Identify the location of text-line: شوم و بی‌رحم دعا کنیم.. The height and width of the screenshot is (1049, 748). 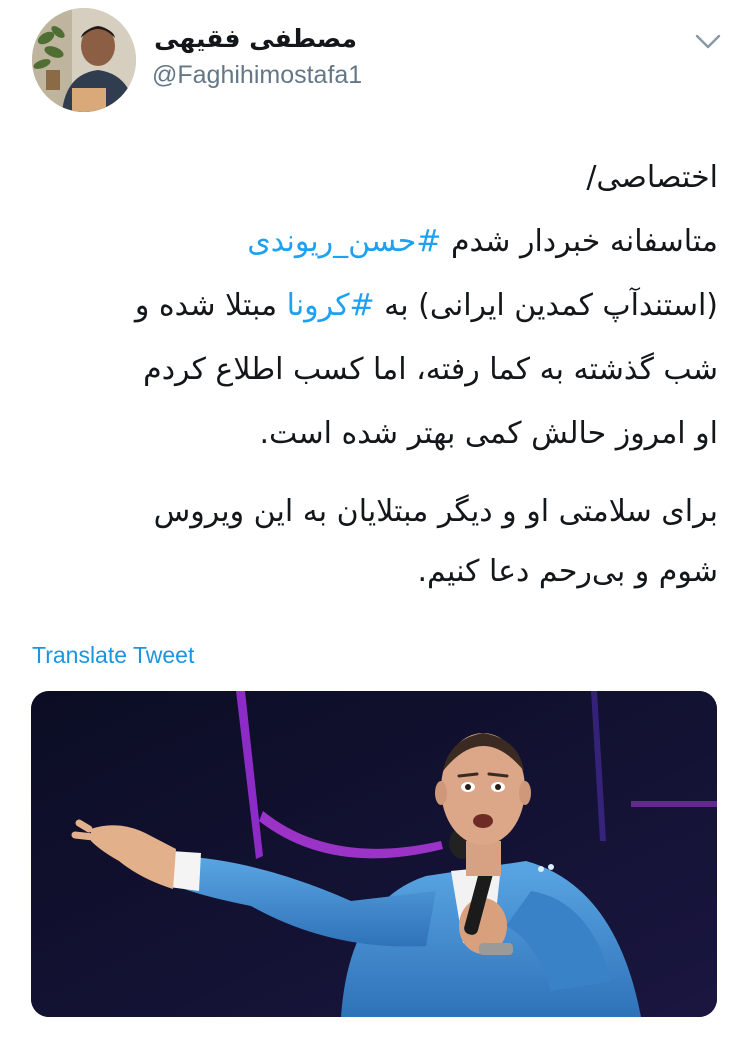
(567, 571).